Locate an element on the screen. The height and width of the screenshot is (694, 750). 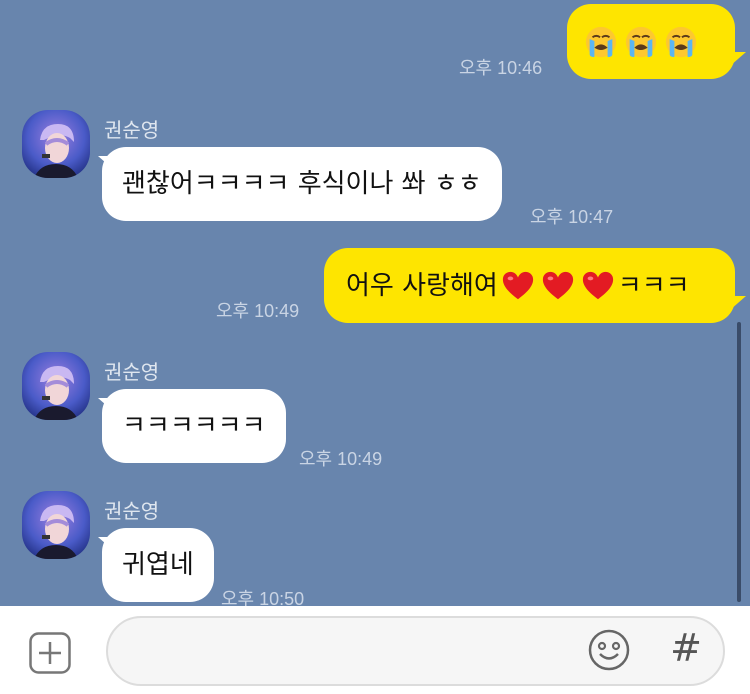
my-message-bubble is located at coordinates (651, 41).